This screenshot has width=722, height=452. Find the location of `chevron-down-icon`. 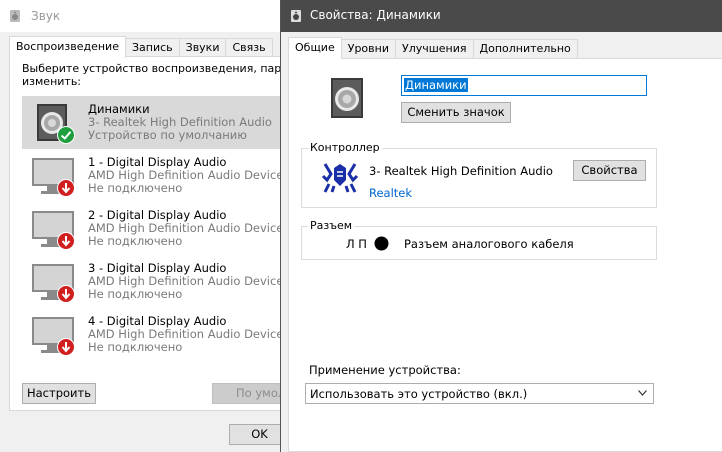

chevron-down-icon is located at coordinates (642, 393).